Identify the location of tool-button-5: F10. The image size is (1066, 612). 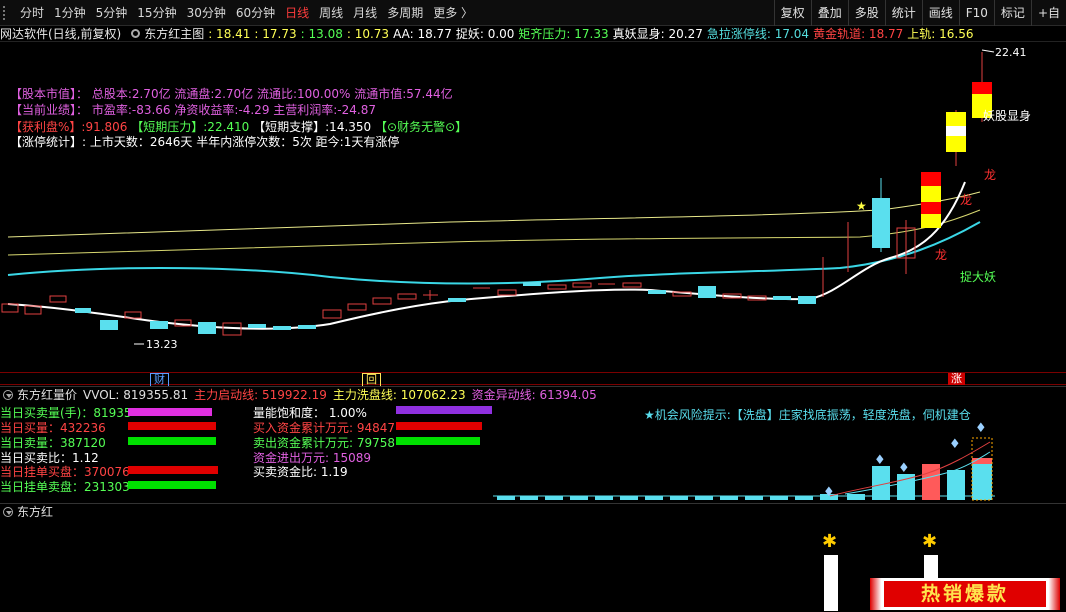
(976, 13).